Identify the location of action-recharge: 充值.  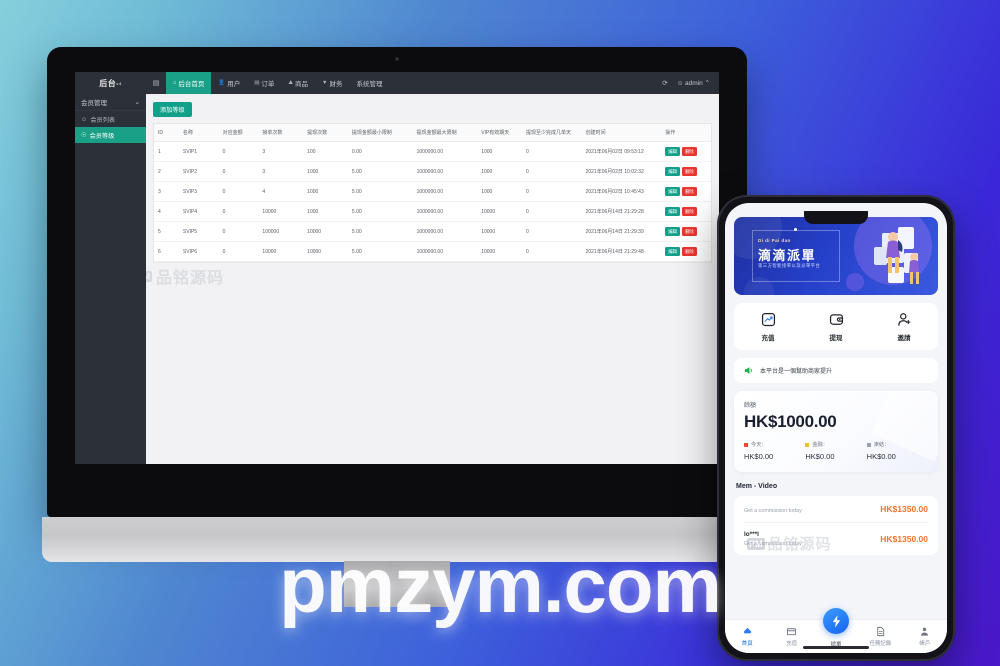
(768, 327).